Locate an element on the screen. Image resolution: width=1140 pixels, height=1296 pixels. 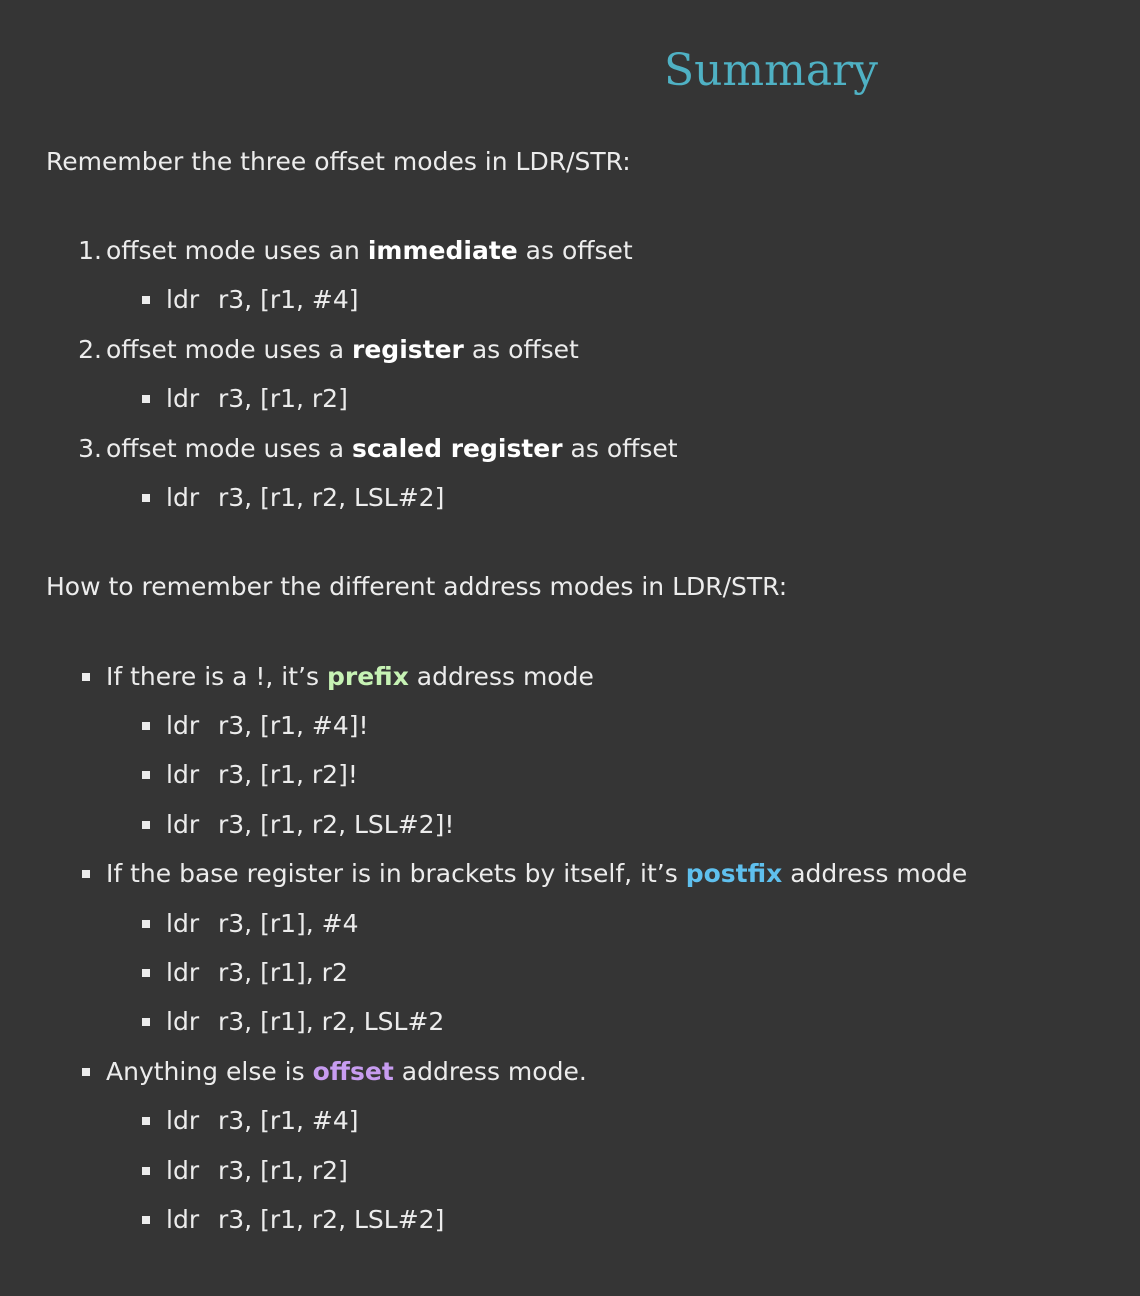
item-text: offset mode uses an is located at coordinates (237, 250).